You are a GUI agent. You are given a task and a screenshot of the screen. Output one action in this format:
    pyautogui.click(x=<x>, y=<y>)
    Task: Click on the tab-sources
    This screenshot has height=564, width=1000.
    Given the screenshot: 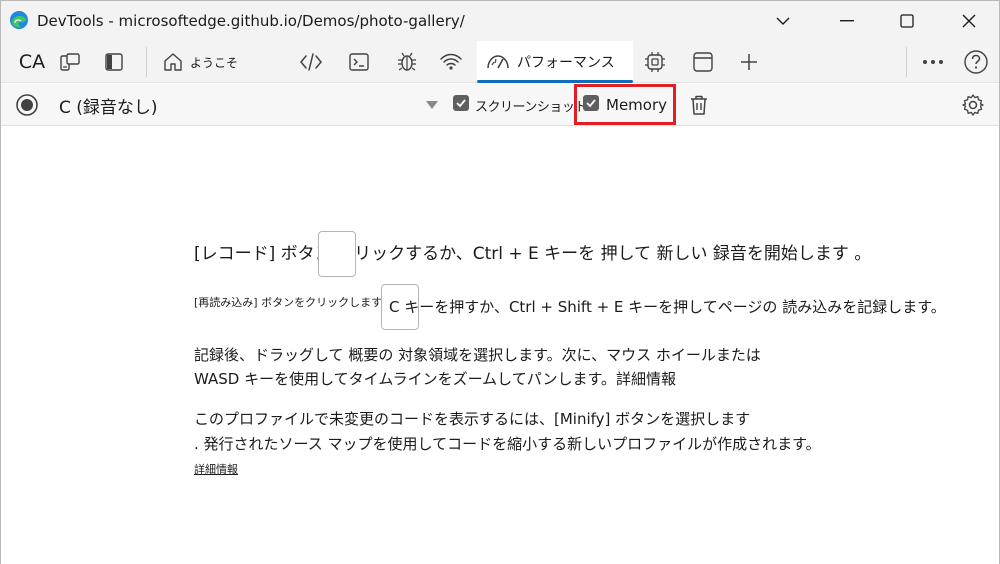 What is the action you would take?
    pyautogui.click(x=407, y=62)
    